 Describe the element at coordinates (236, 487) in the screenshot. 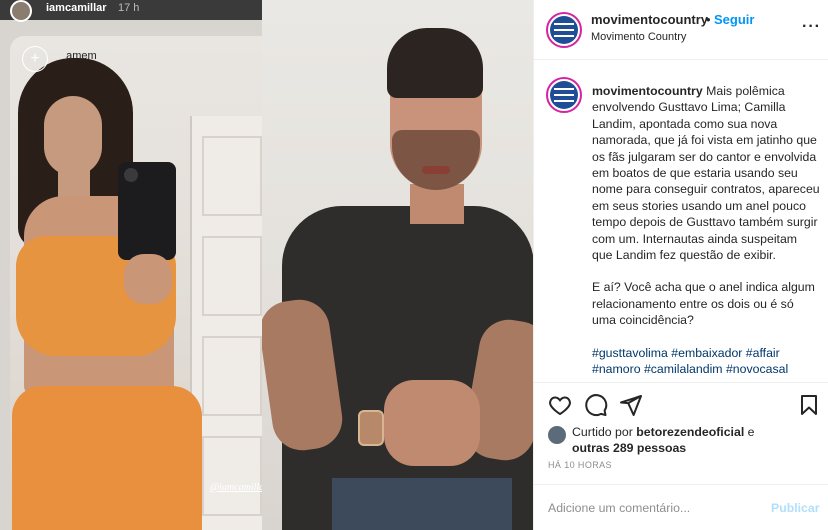

I see `story-mention-tag: @iamcamillar` at that location.